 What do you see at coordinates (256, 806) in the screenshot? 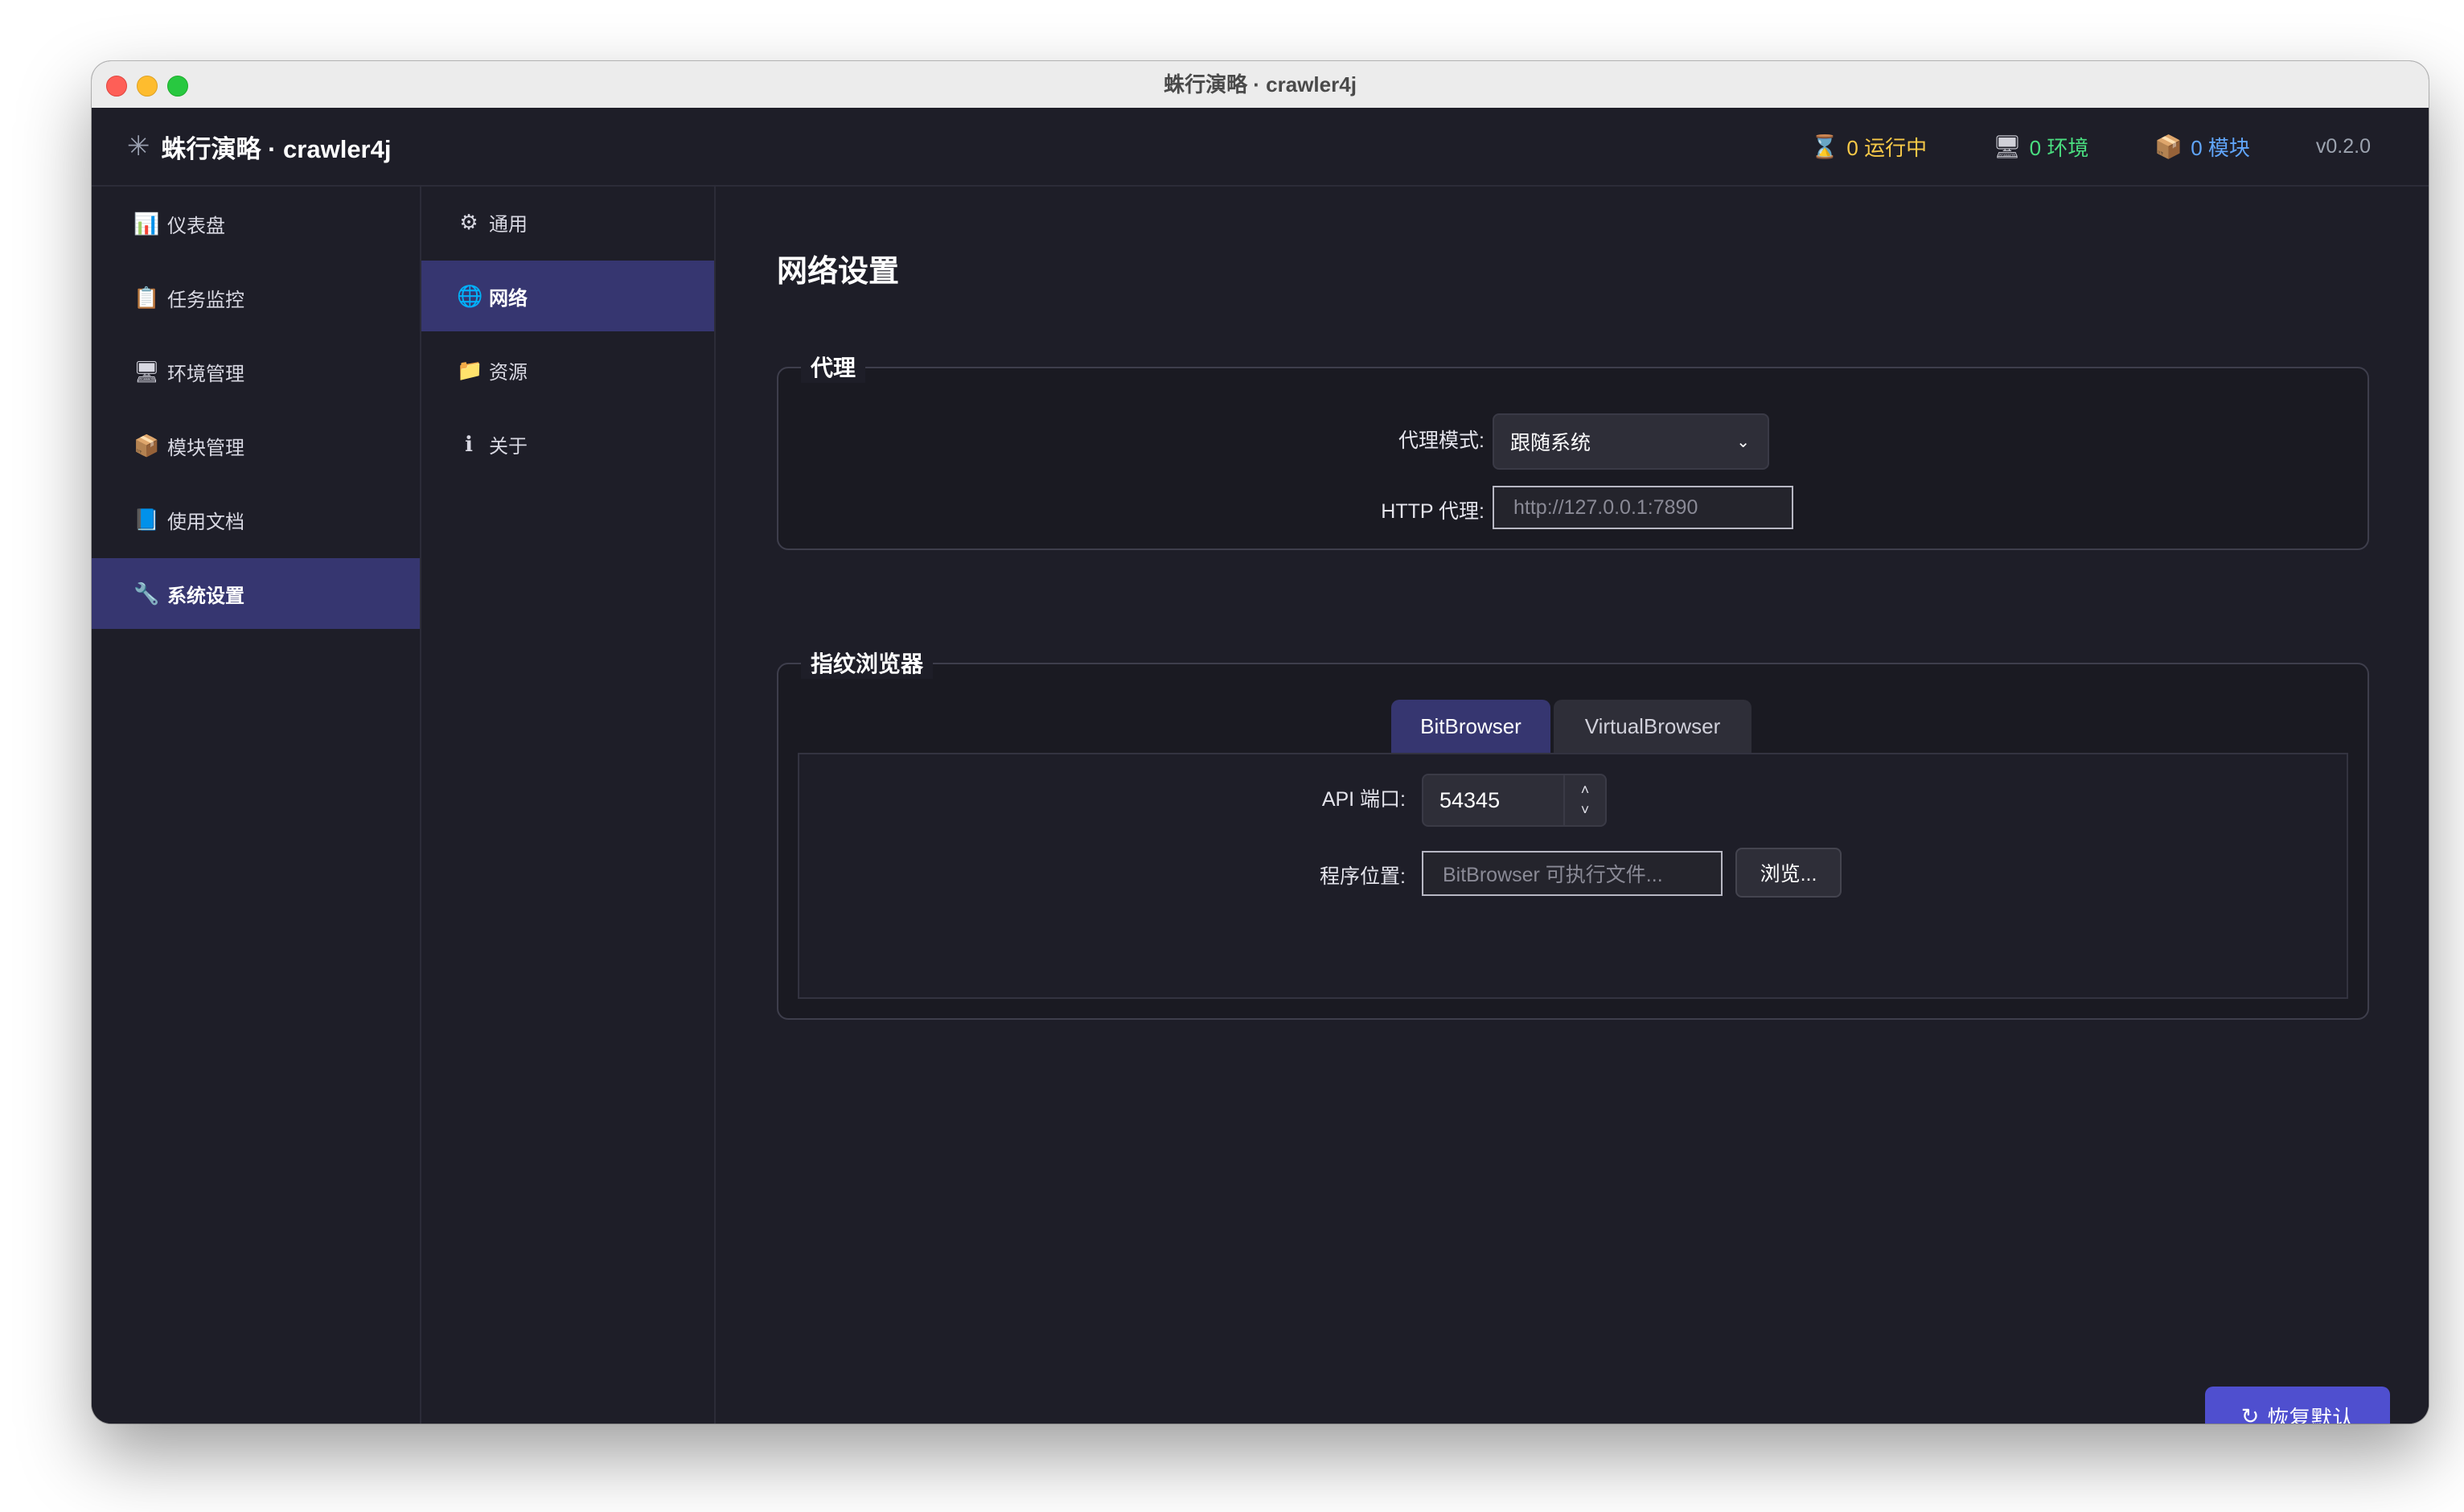
I see `sidebar: 📊 仪表盘 📋 任务监控 🖥 环境管理 📦 模块管理 📘 使用文档 🔧 系统设置` at bounding box center [256, 806].